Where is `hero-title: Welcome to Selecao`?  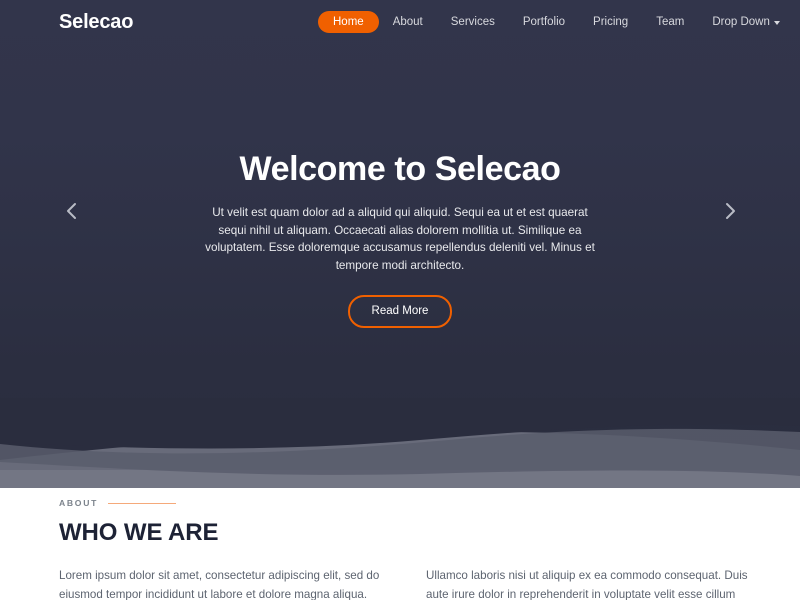
hero-title: Welcome to Selecao is located at coordinates (400, 169).